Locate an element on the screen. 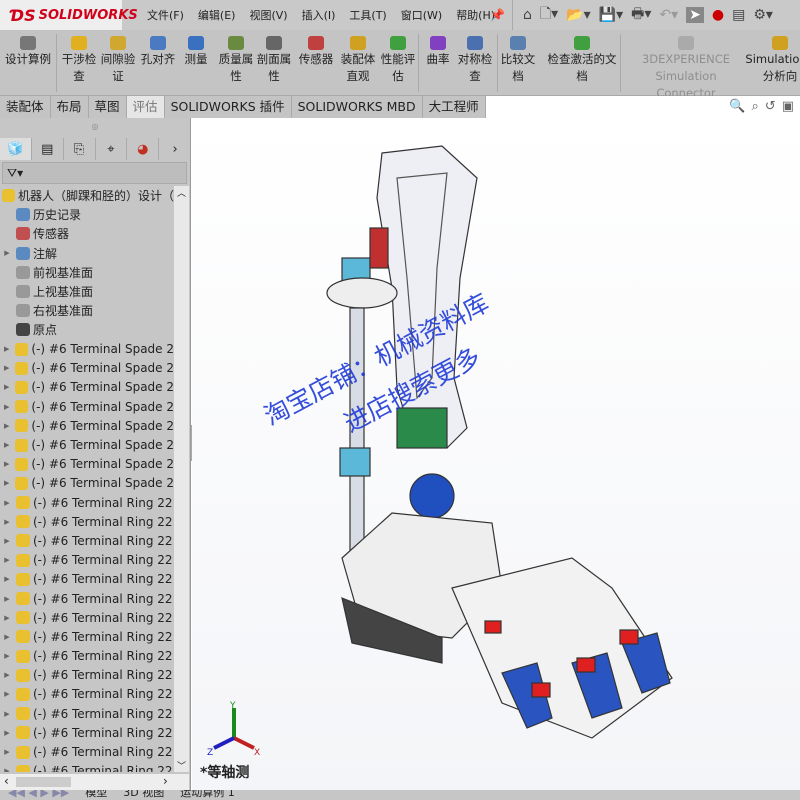 The width and height of the screenshot is (800, 800). bottom-tab-2: 运动算例 1 is located at coordinates (207, 795).